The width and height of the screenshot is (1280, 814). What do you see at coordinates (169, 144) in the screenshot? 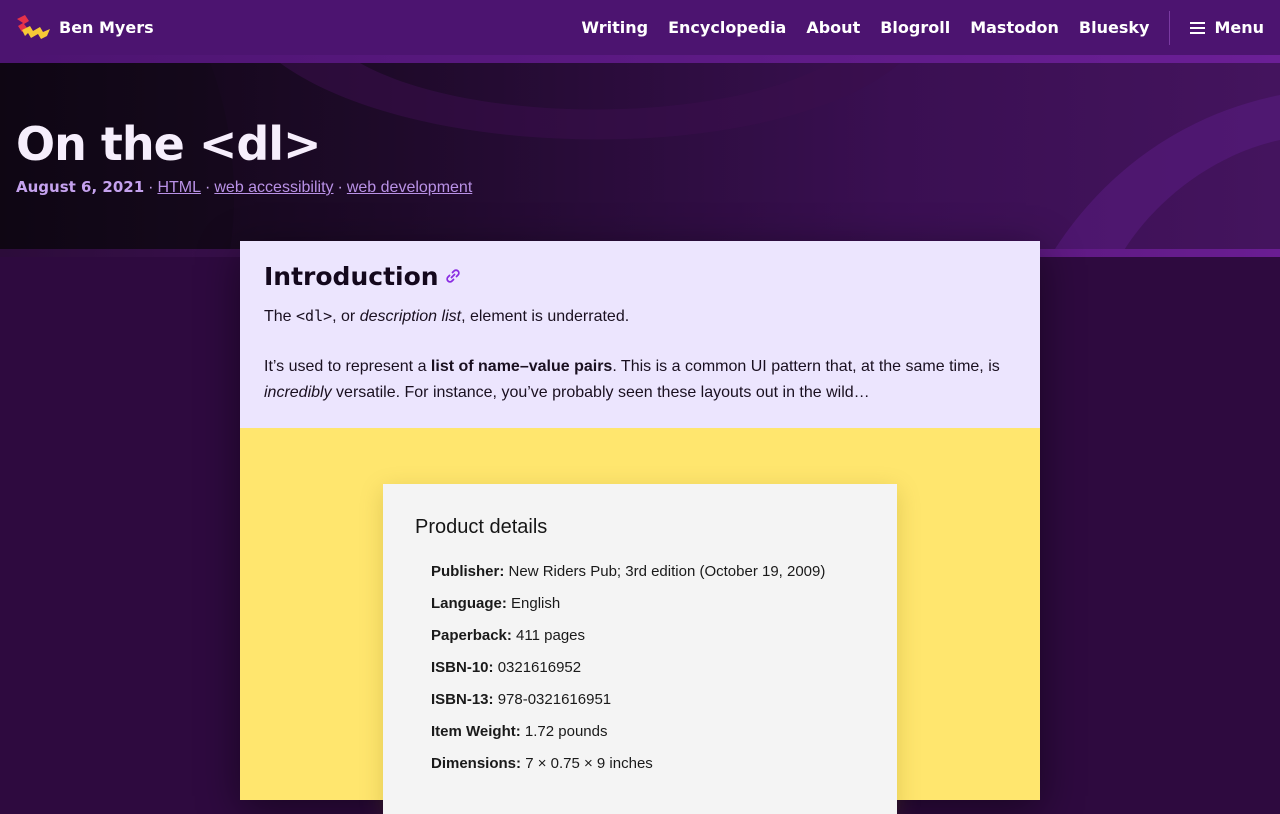
I see `post-title: On the <dl>` at bounding box center [169, 144].